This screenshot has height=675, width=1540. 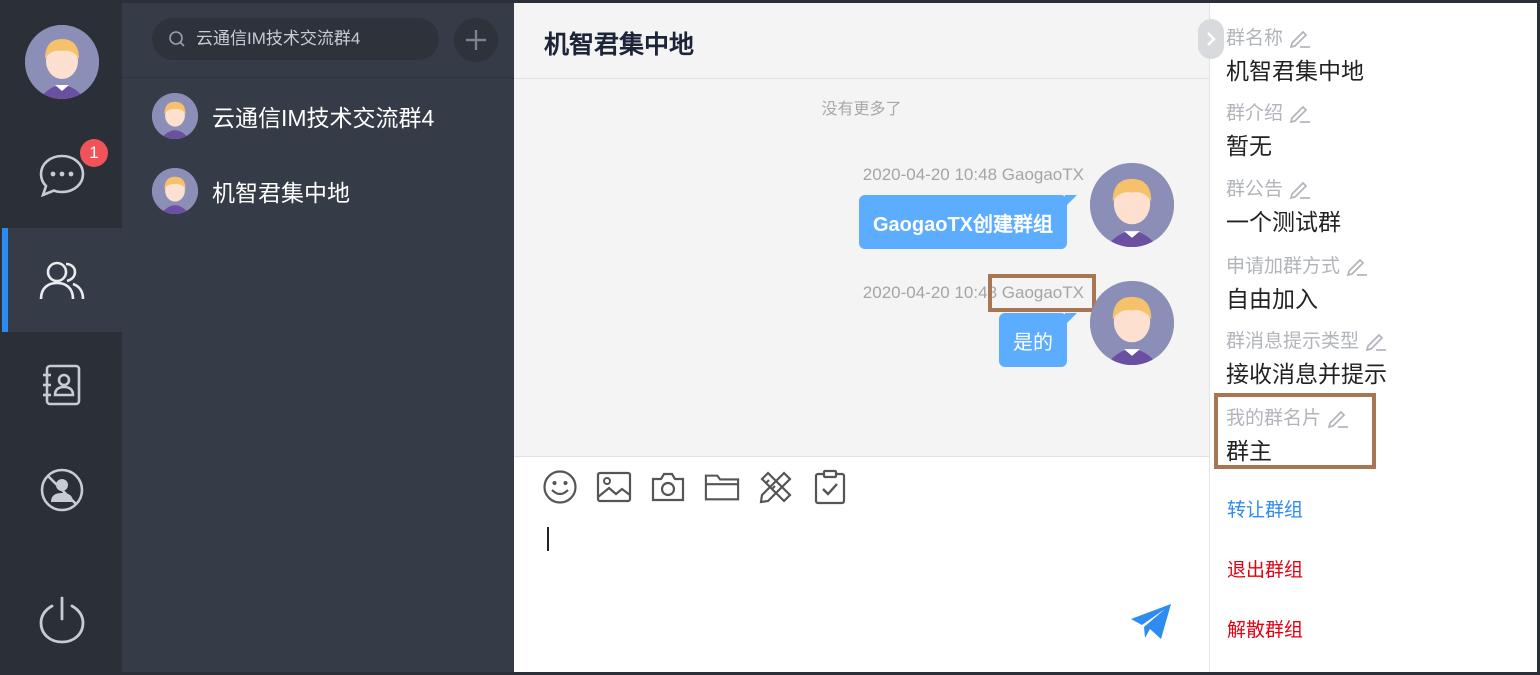 I want to click on search-input, so click(x=316, y=39).